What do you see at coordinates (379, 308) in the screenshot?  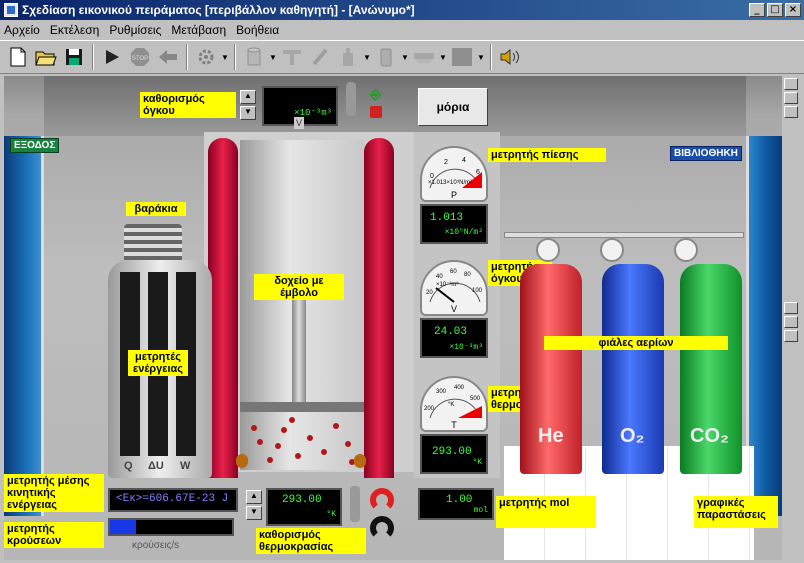 I see `piston-rail-right` at bounding box center [379, 308].